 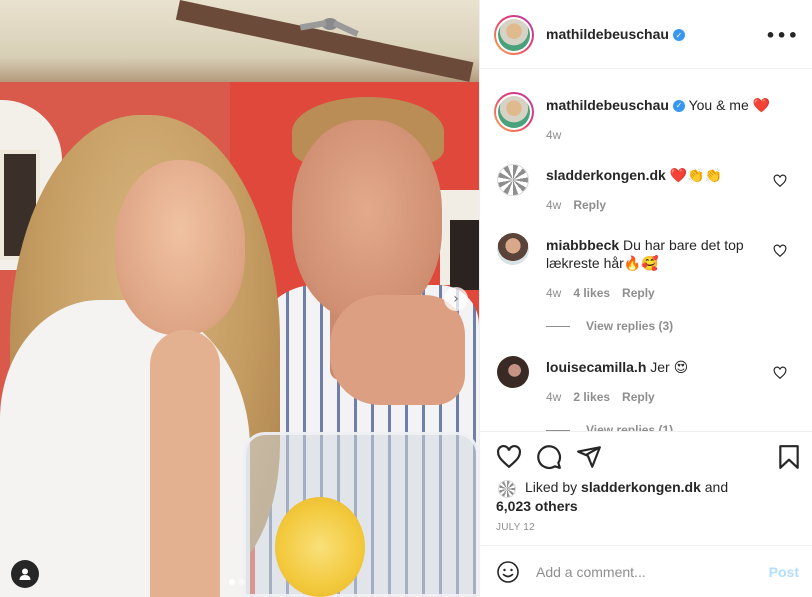 I want to click on caption: mathildebeuschau ✓ You & me ❤️, so click(x=658, y=105).